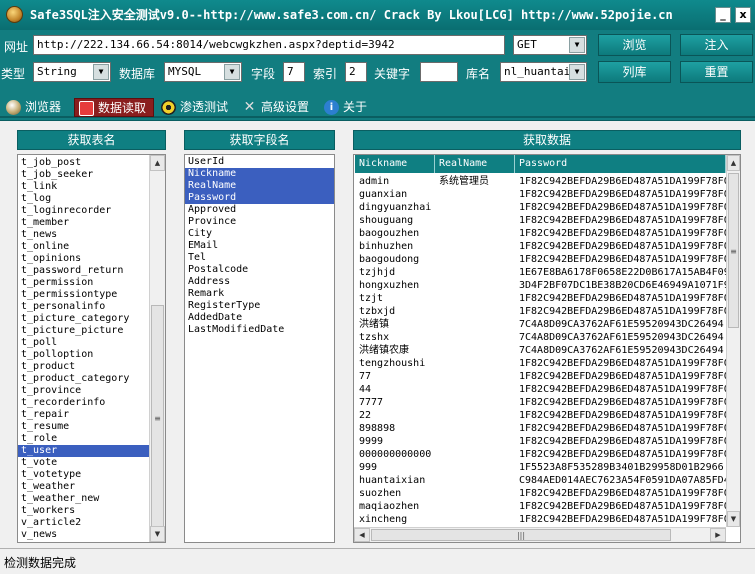 This screenshot has width=755, height=574. I want to click on db-select: MYSQL ▼, so click(203, 72).